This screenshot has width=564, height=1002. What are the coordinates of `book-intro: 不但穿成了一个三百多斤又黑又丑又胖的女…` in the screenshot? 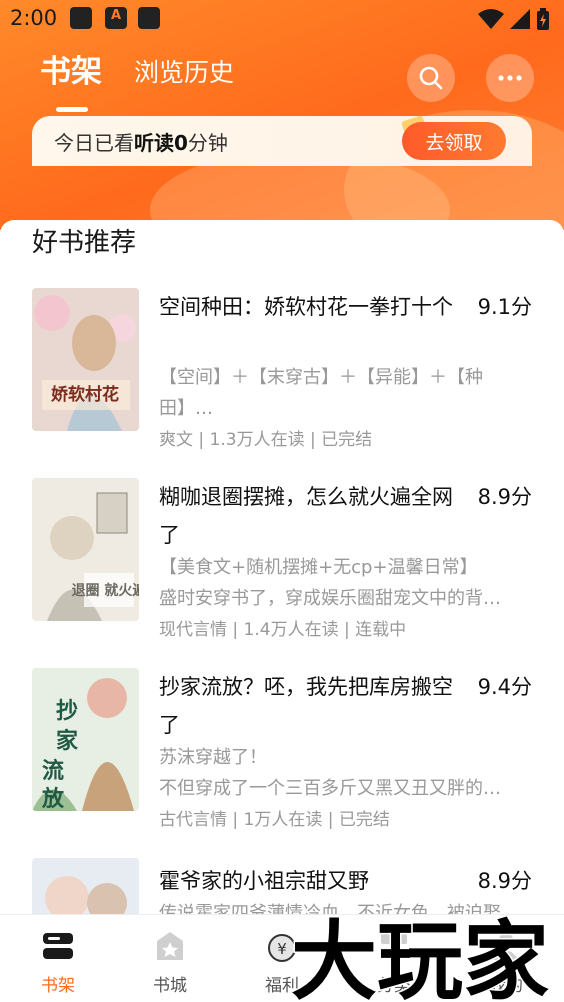 It's located at (331, 788).